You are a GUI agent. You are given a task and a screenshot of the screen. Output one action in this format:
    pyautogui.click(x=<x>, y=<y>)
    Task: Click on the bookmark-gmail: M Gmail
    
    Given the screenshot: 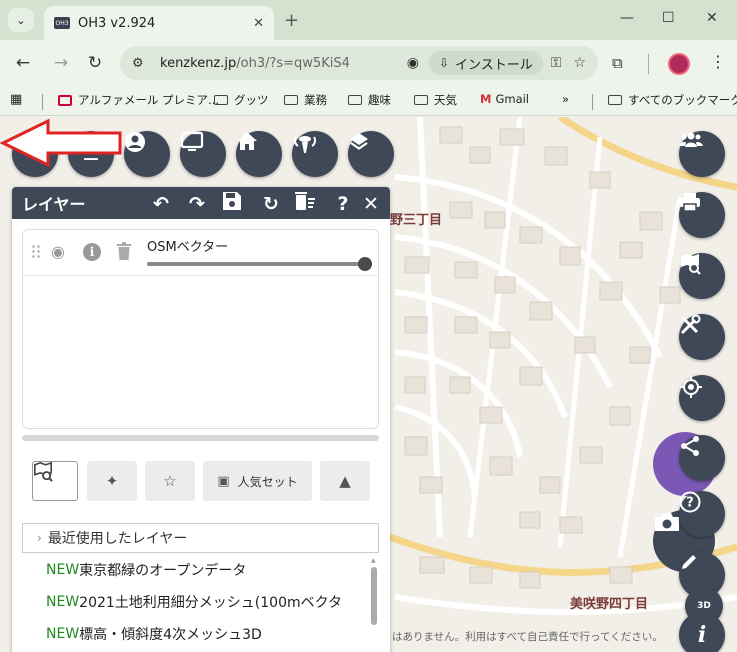 What is the action you would take?
    pyautogui.click(x=504, y=99)
    